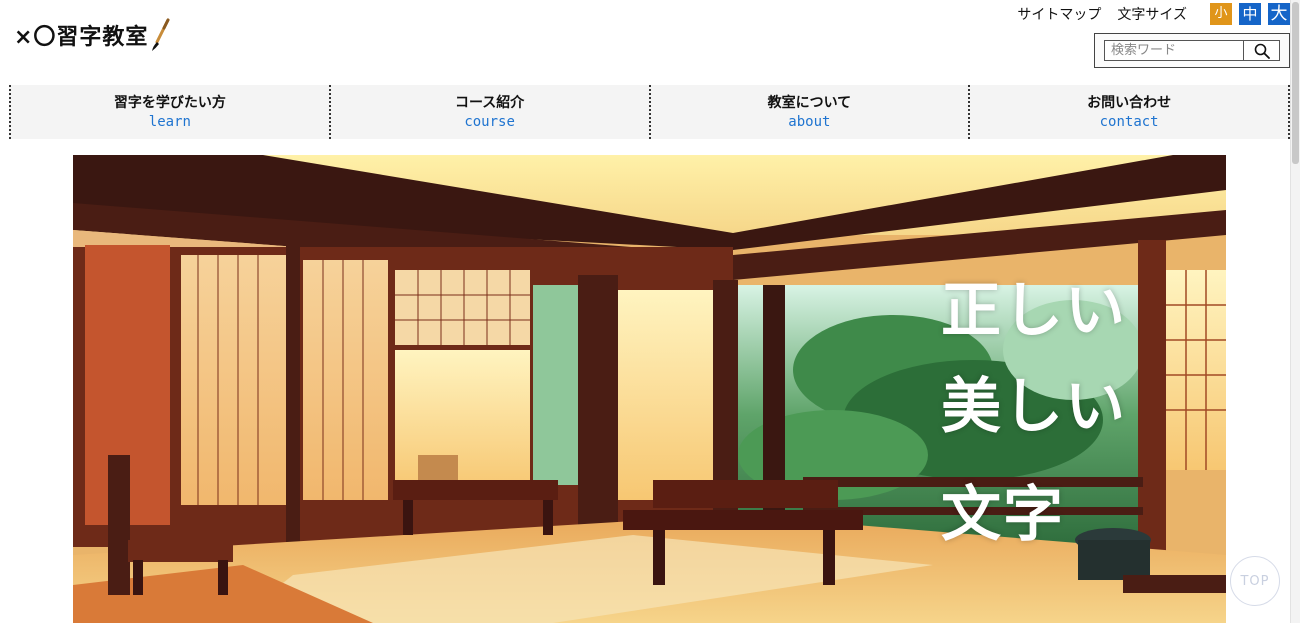 This screenshot has width=1300, height=623. I want to click on brush-icon, so click(161, 34).